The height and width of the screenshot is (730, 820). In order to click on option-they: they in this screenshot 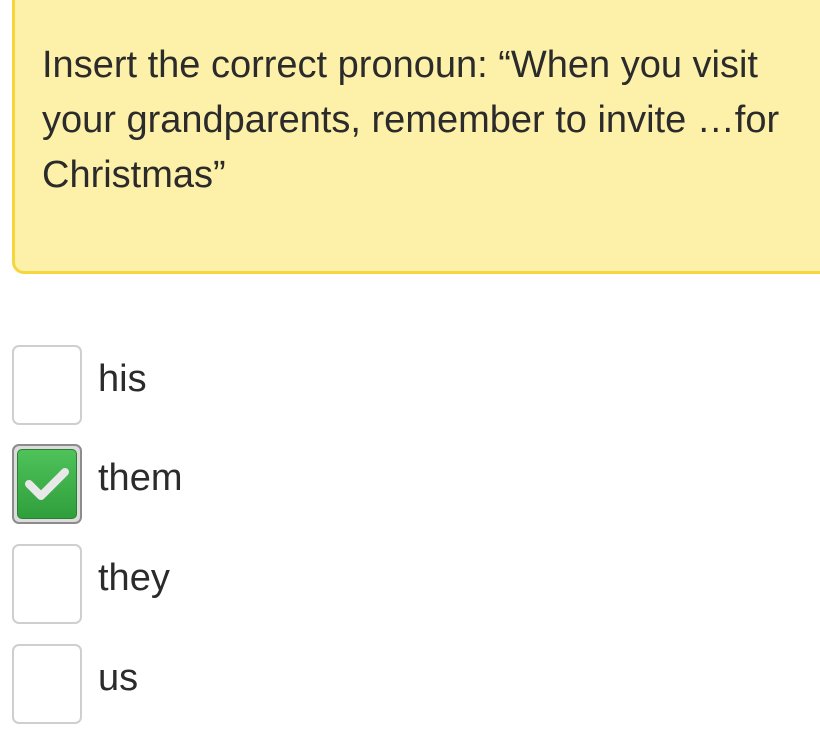, I will do `click(212, 587)`.